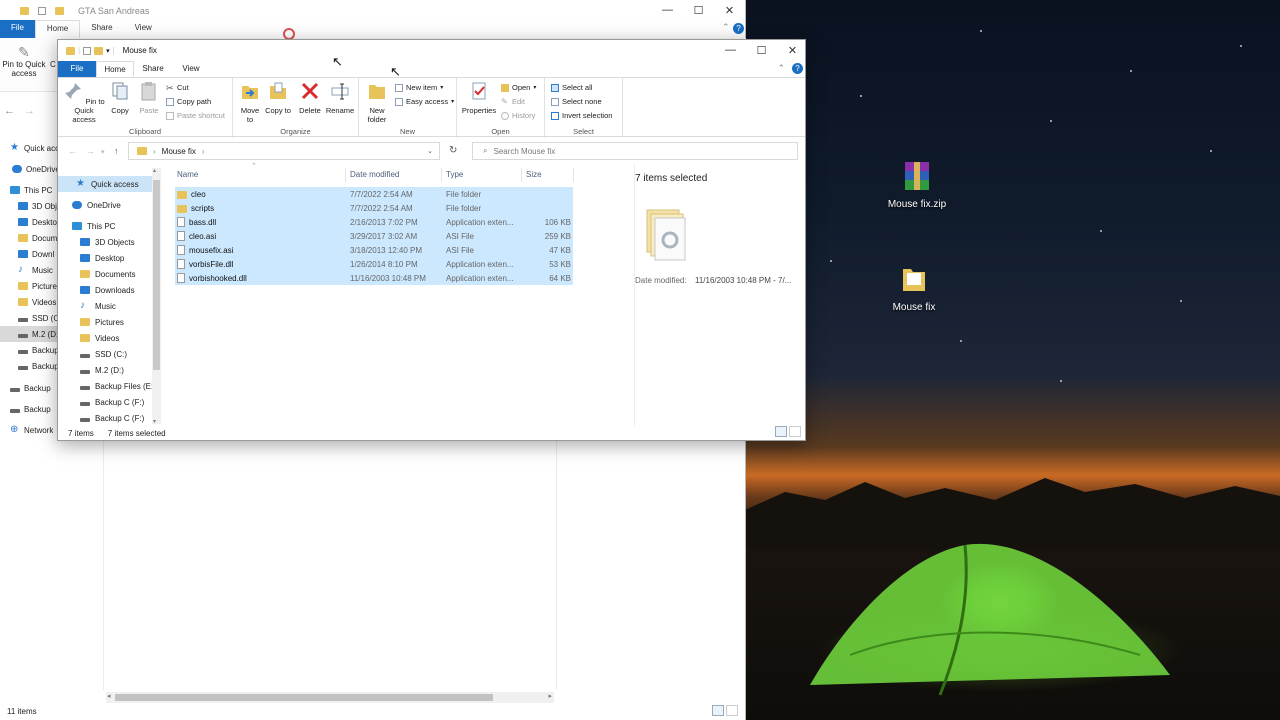  Describe the element at coordinates (34, 148) in the screenshot. I see `back-nav-item: ★ Quick acc` at that location.